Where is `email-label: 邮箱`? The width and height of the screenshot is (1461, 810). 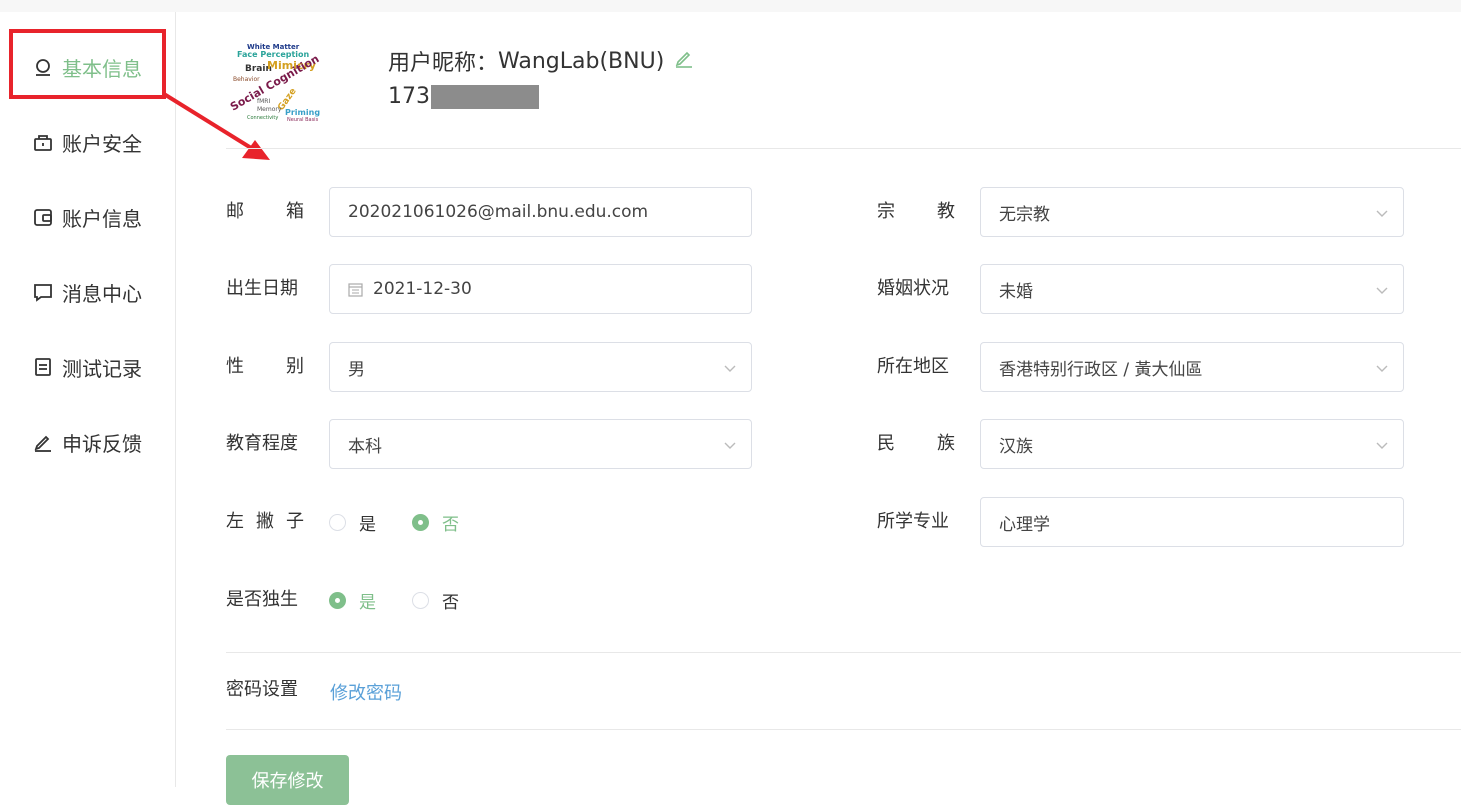 email-label: 邮箱 is located at coordinates (265, 211).